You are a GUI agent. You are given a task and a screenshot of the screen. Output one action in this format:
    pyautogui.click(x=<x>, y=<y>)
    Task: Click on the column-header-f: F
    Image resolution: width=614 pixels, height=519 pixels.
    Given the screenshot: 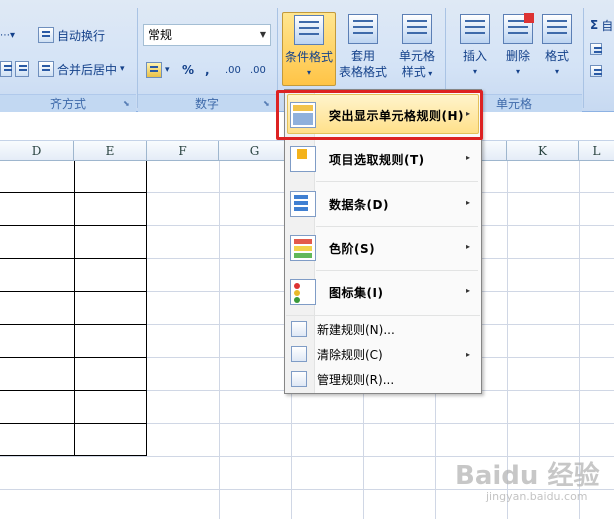 What is the action you would take?
    pyautogui.click(x=183, y=151)
    